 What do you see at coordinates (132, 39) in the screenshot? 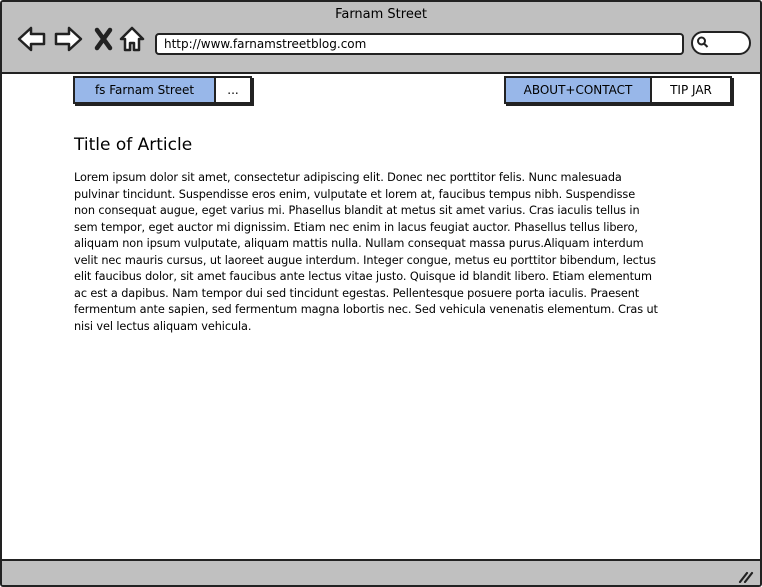
I see `home-icon` at bounding box center [132, 39].